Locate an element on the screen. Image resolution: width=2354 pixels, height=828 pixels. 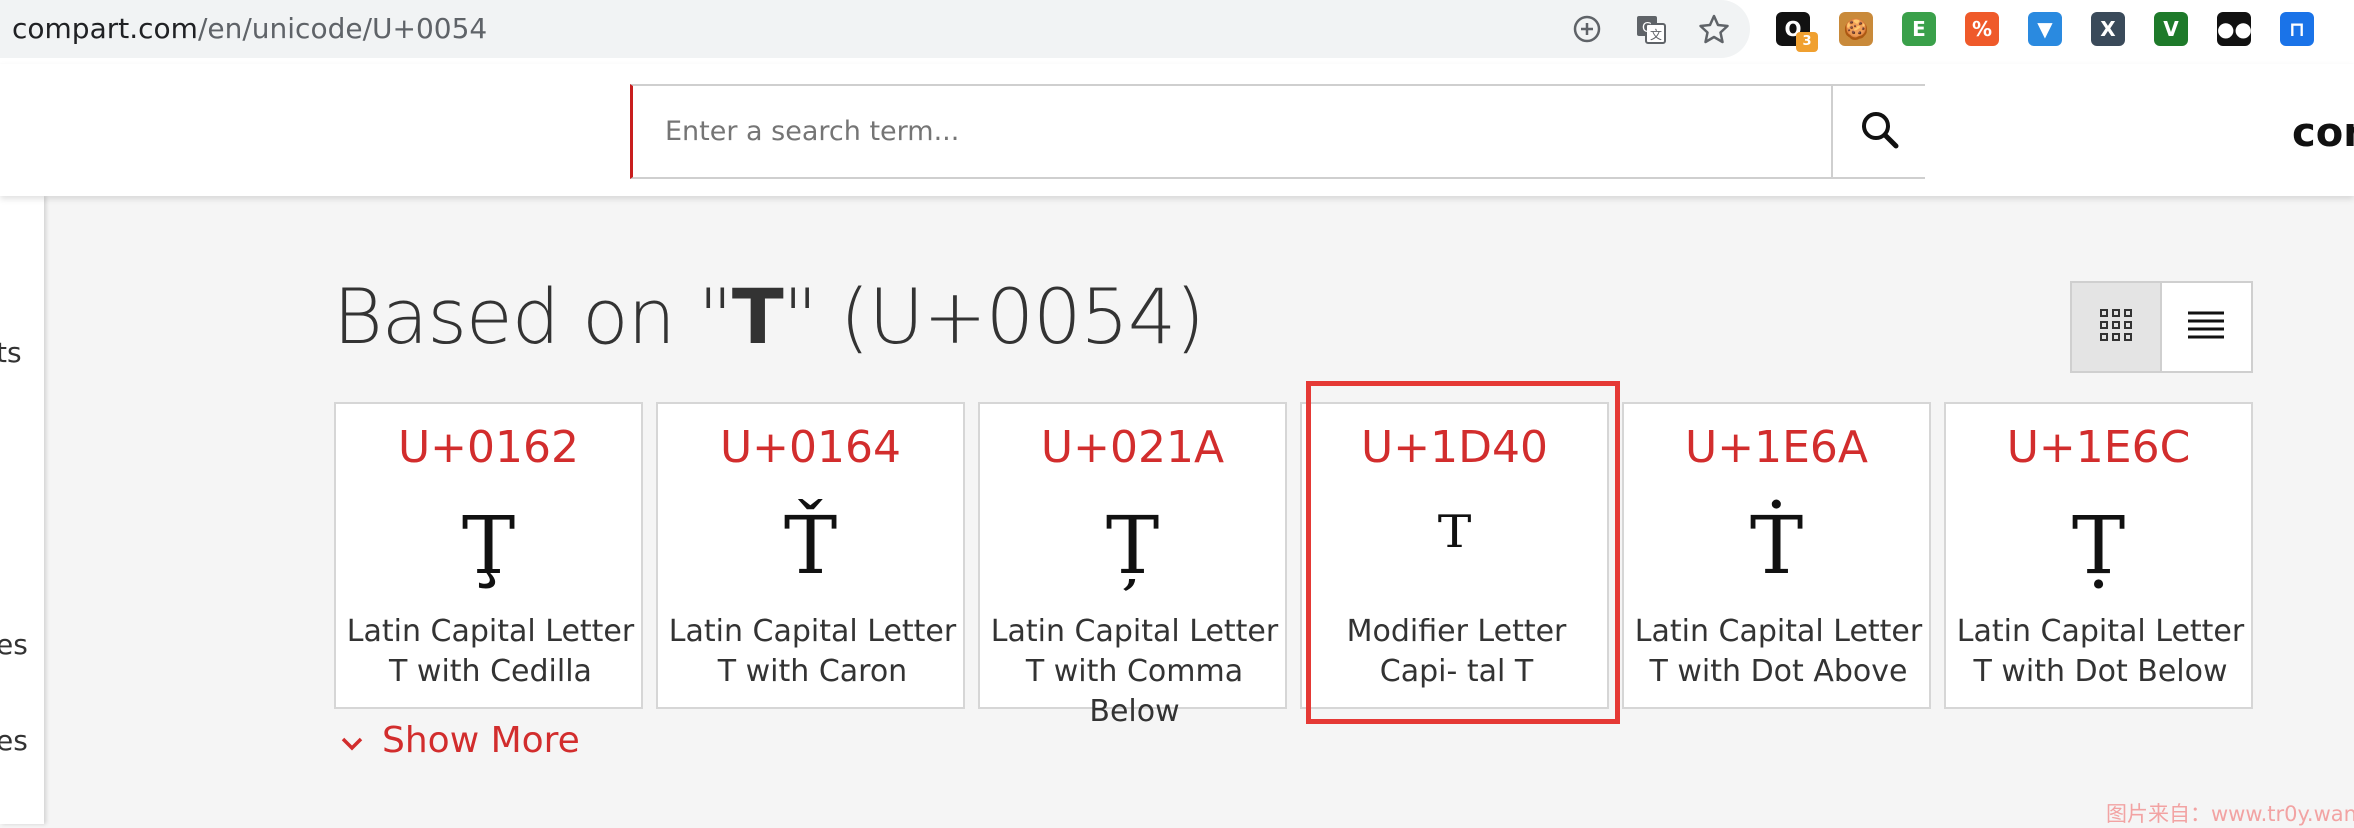
svg-text: 文 is located at coordinates (1656, 34).